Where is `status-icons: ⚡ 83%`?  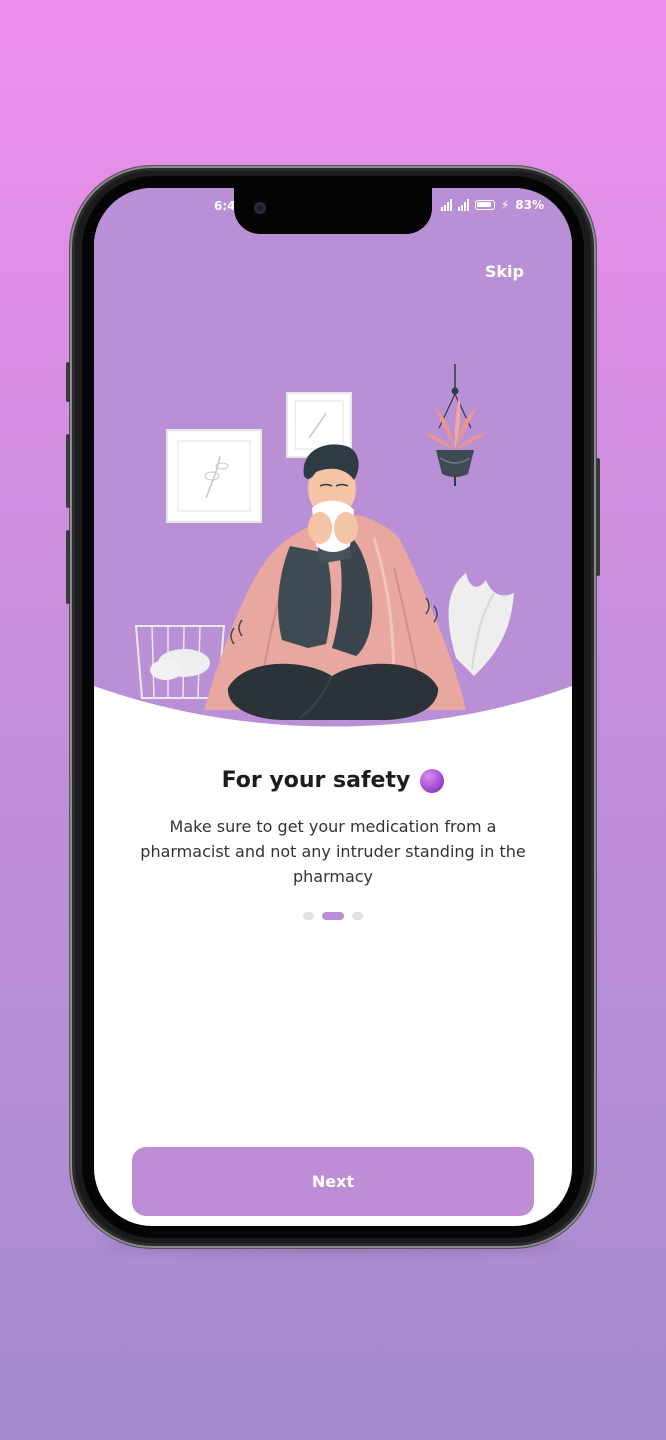 status-icons: ⚡ 83% is located at coordinates (492, 205).